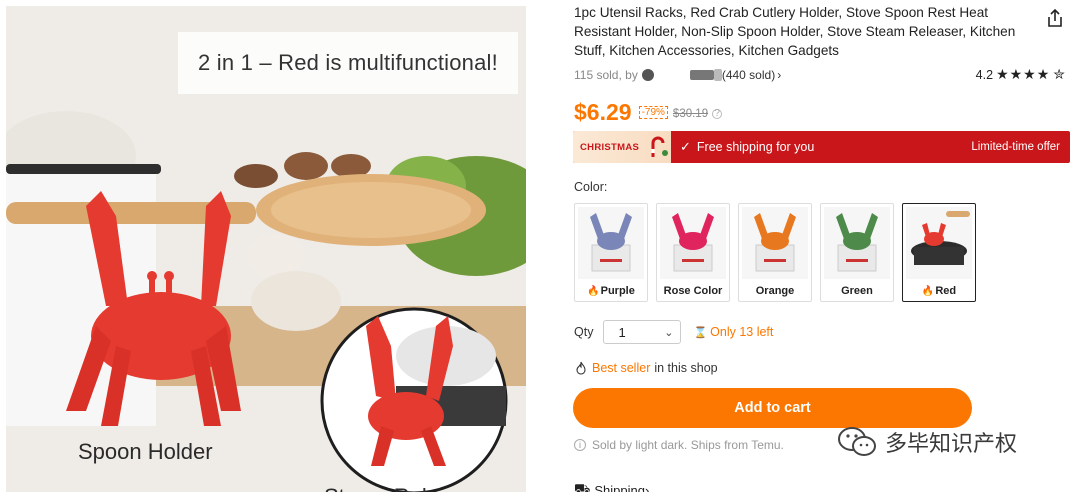 Image resolution: width=1080 pixels, height=492 pixels. I want to click on watermark: 多毕知识产权, so click(927, 442).